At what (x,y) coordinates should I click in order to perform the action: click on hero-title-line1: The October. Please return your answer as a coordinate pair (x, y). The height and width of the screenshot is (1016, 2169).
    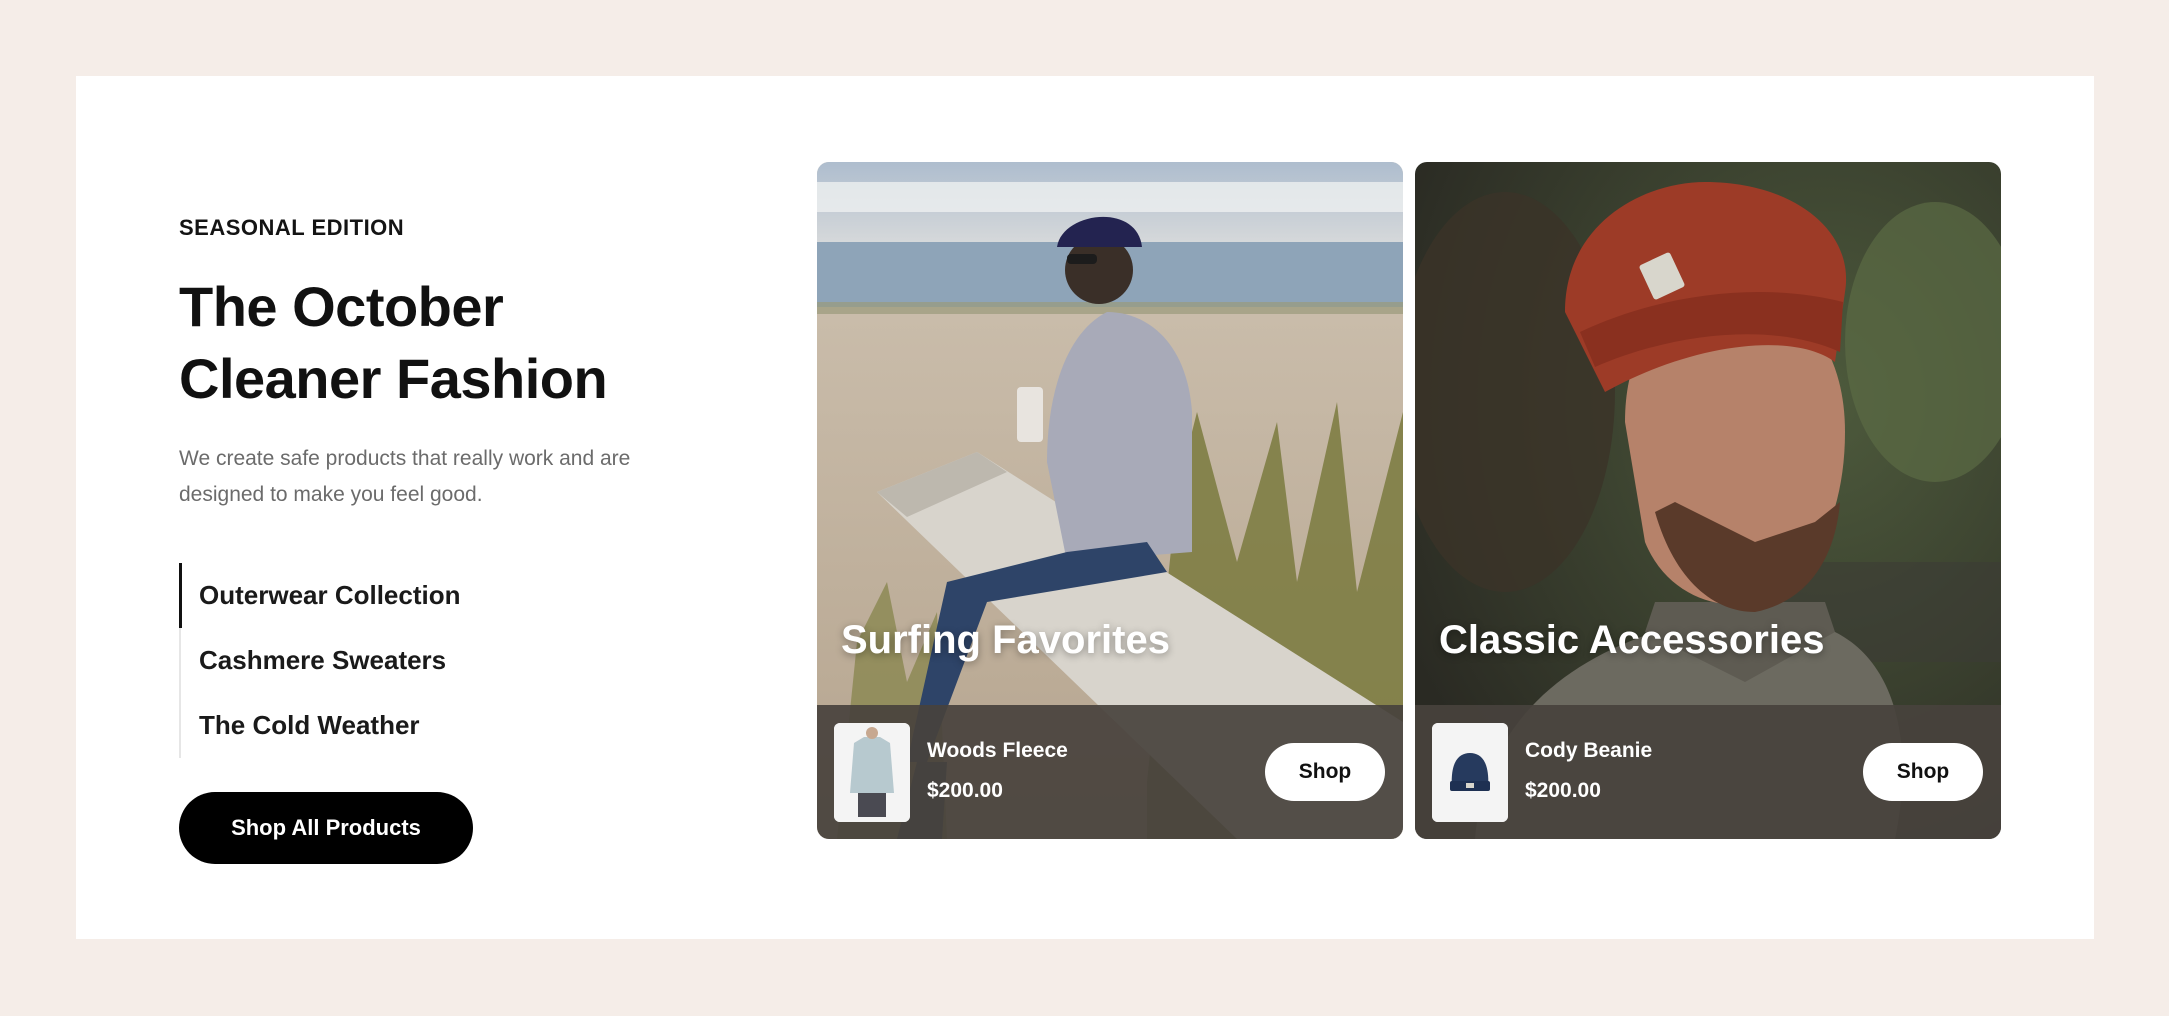
    Looking at the image, I should click on (341, 306).